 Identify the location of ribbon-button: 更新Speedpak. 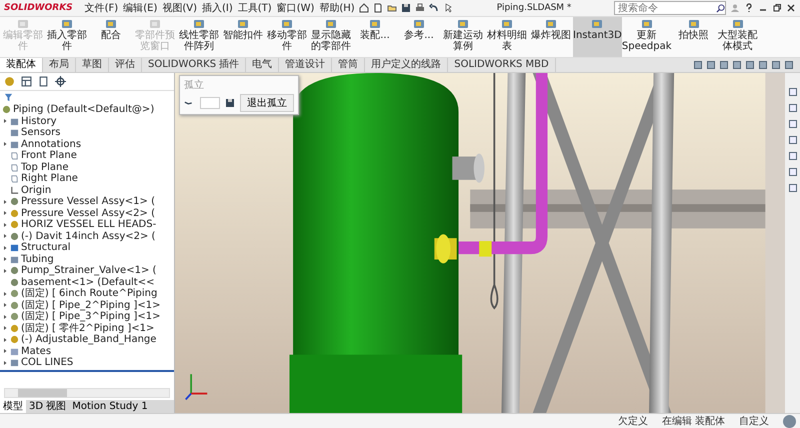
(647, 37).